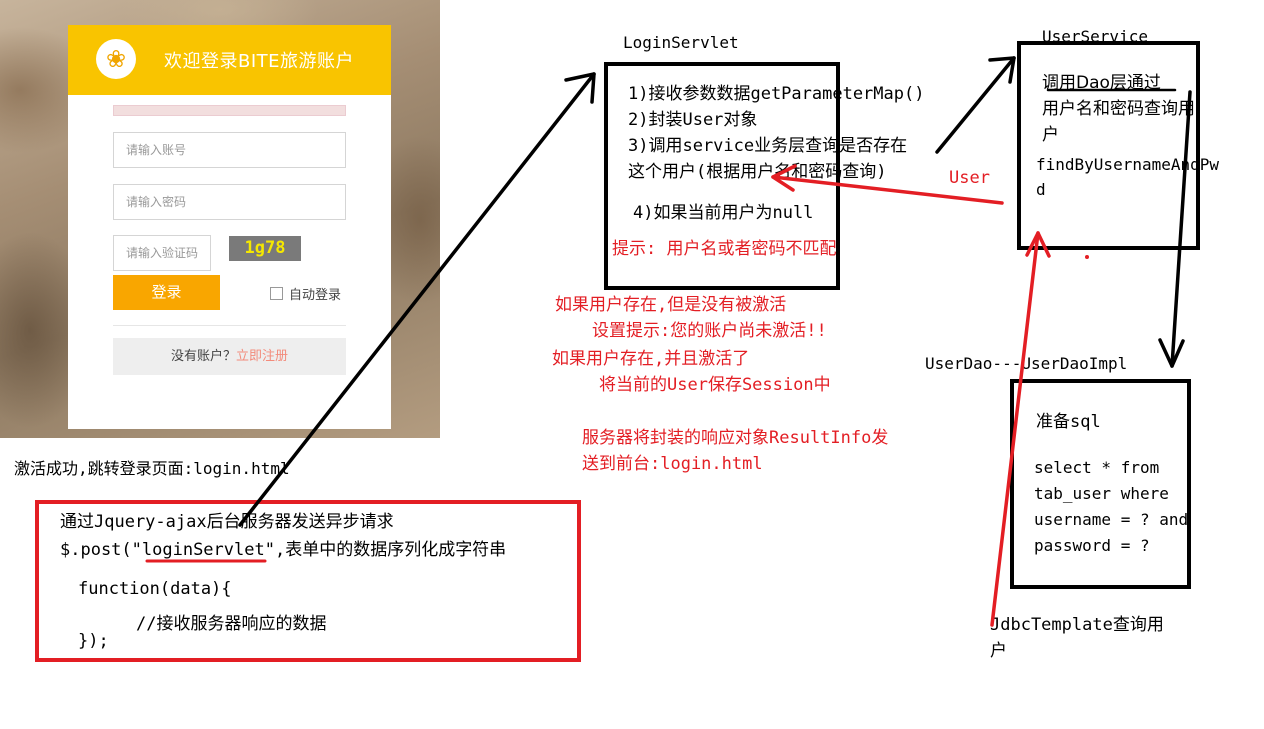 The height and width of the screenshot is (729, 1264). Describe the element at coordinates (887, 190) in the screenshot. I see `arrow-user-return` at that location.